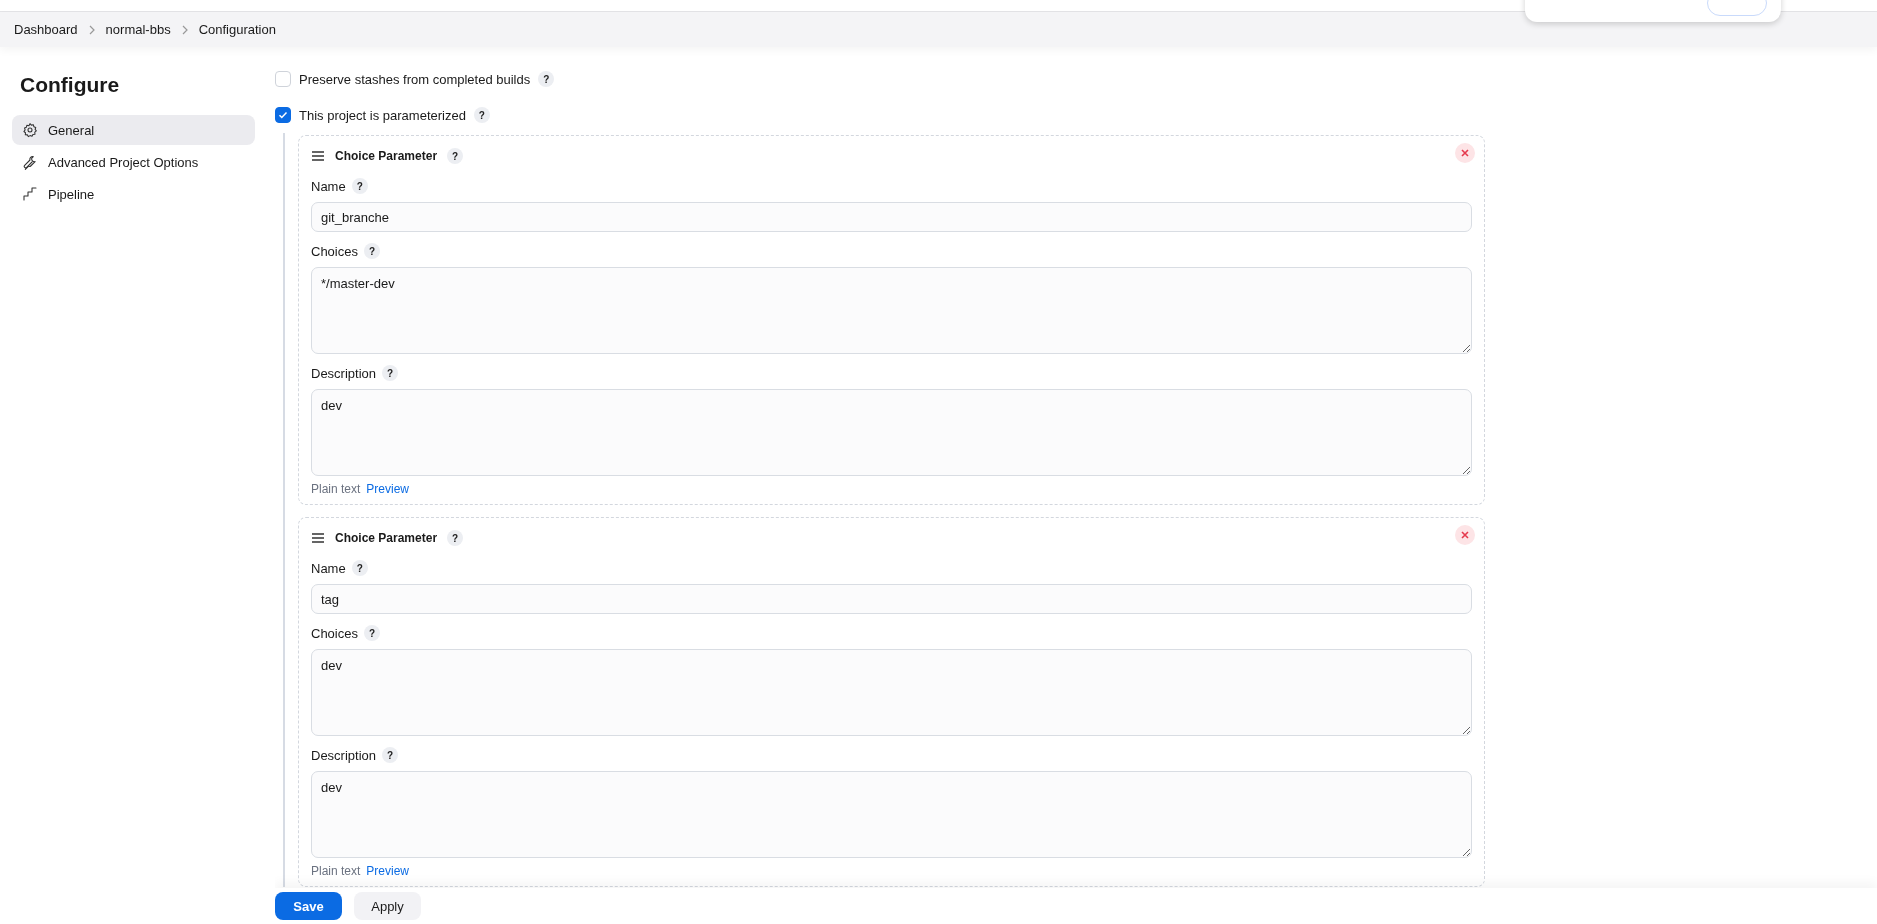 The image size is (1877, 924). Describe the element at coordinates (133, 162) in the screenshot. I see `sidebar-item: Advanced Project Options` at that location.